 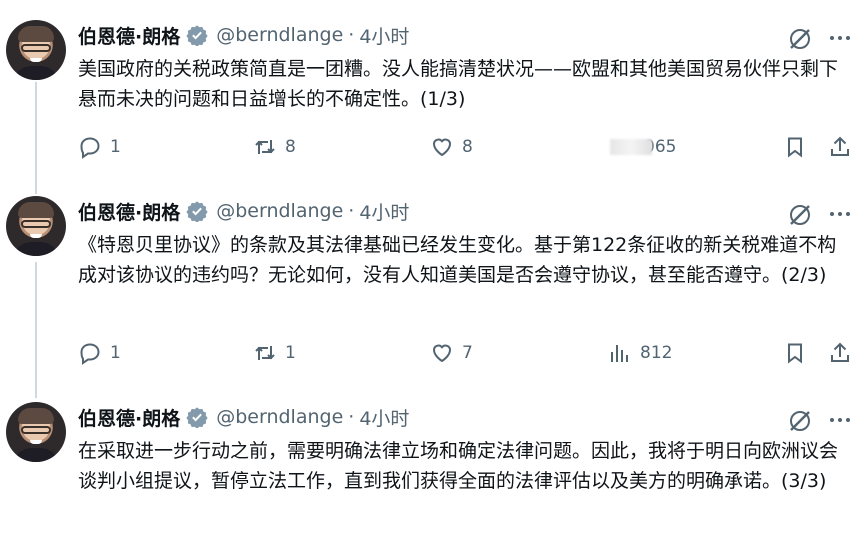 I want to click on retweet-button: 1, so click(x=274, y=353).